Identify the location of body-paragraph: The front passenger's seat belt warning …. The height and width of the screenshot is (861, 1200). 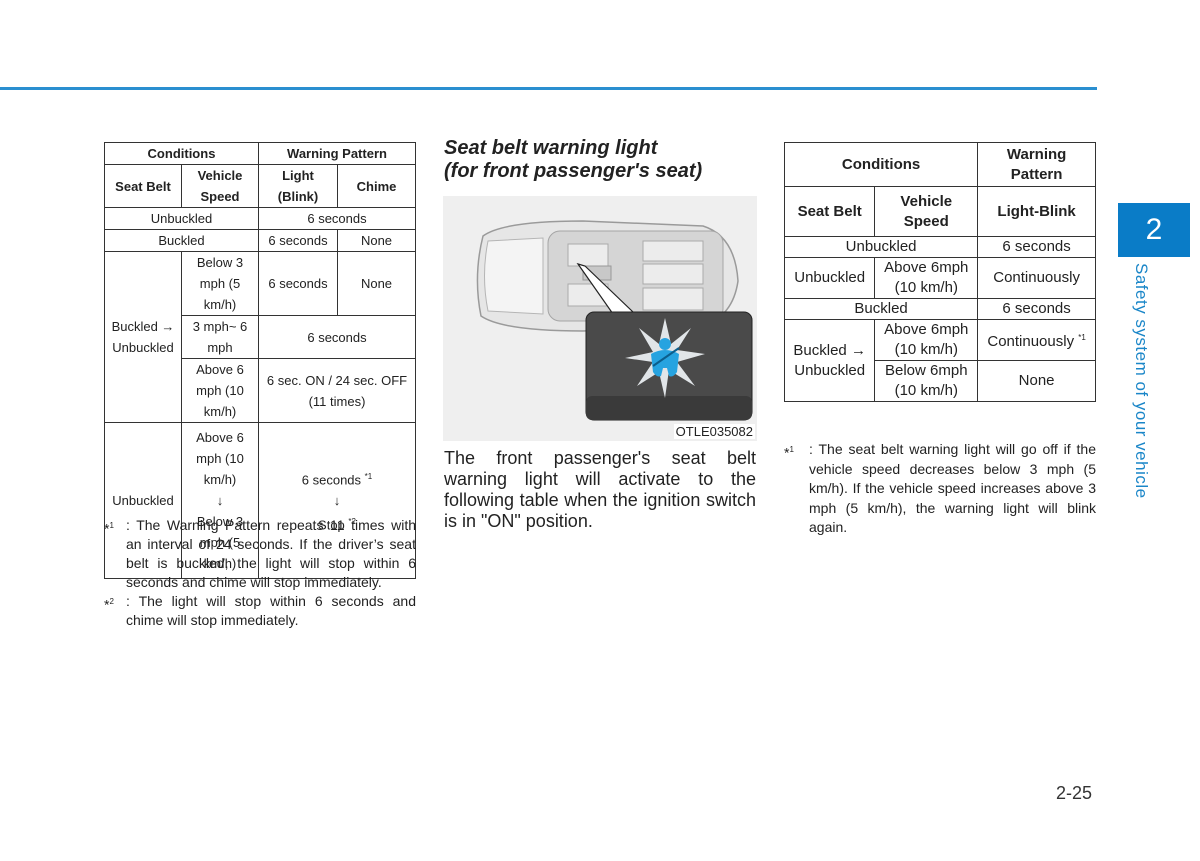
(600, 489).